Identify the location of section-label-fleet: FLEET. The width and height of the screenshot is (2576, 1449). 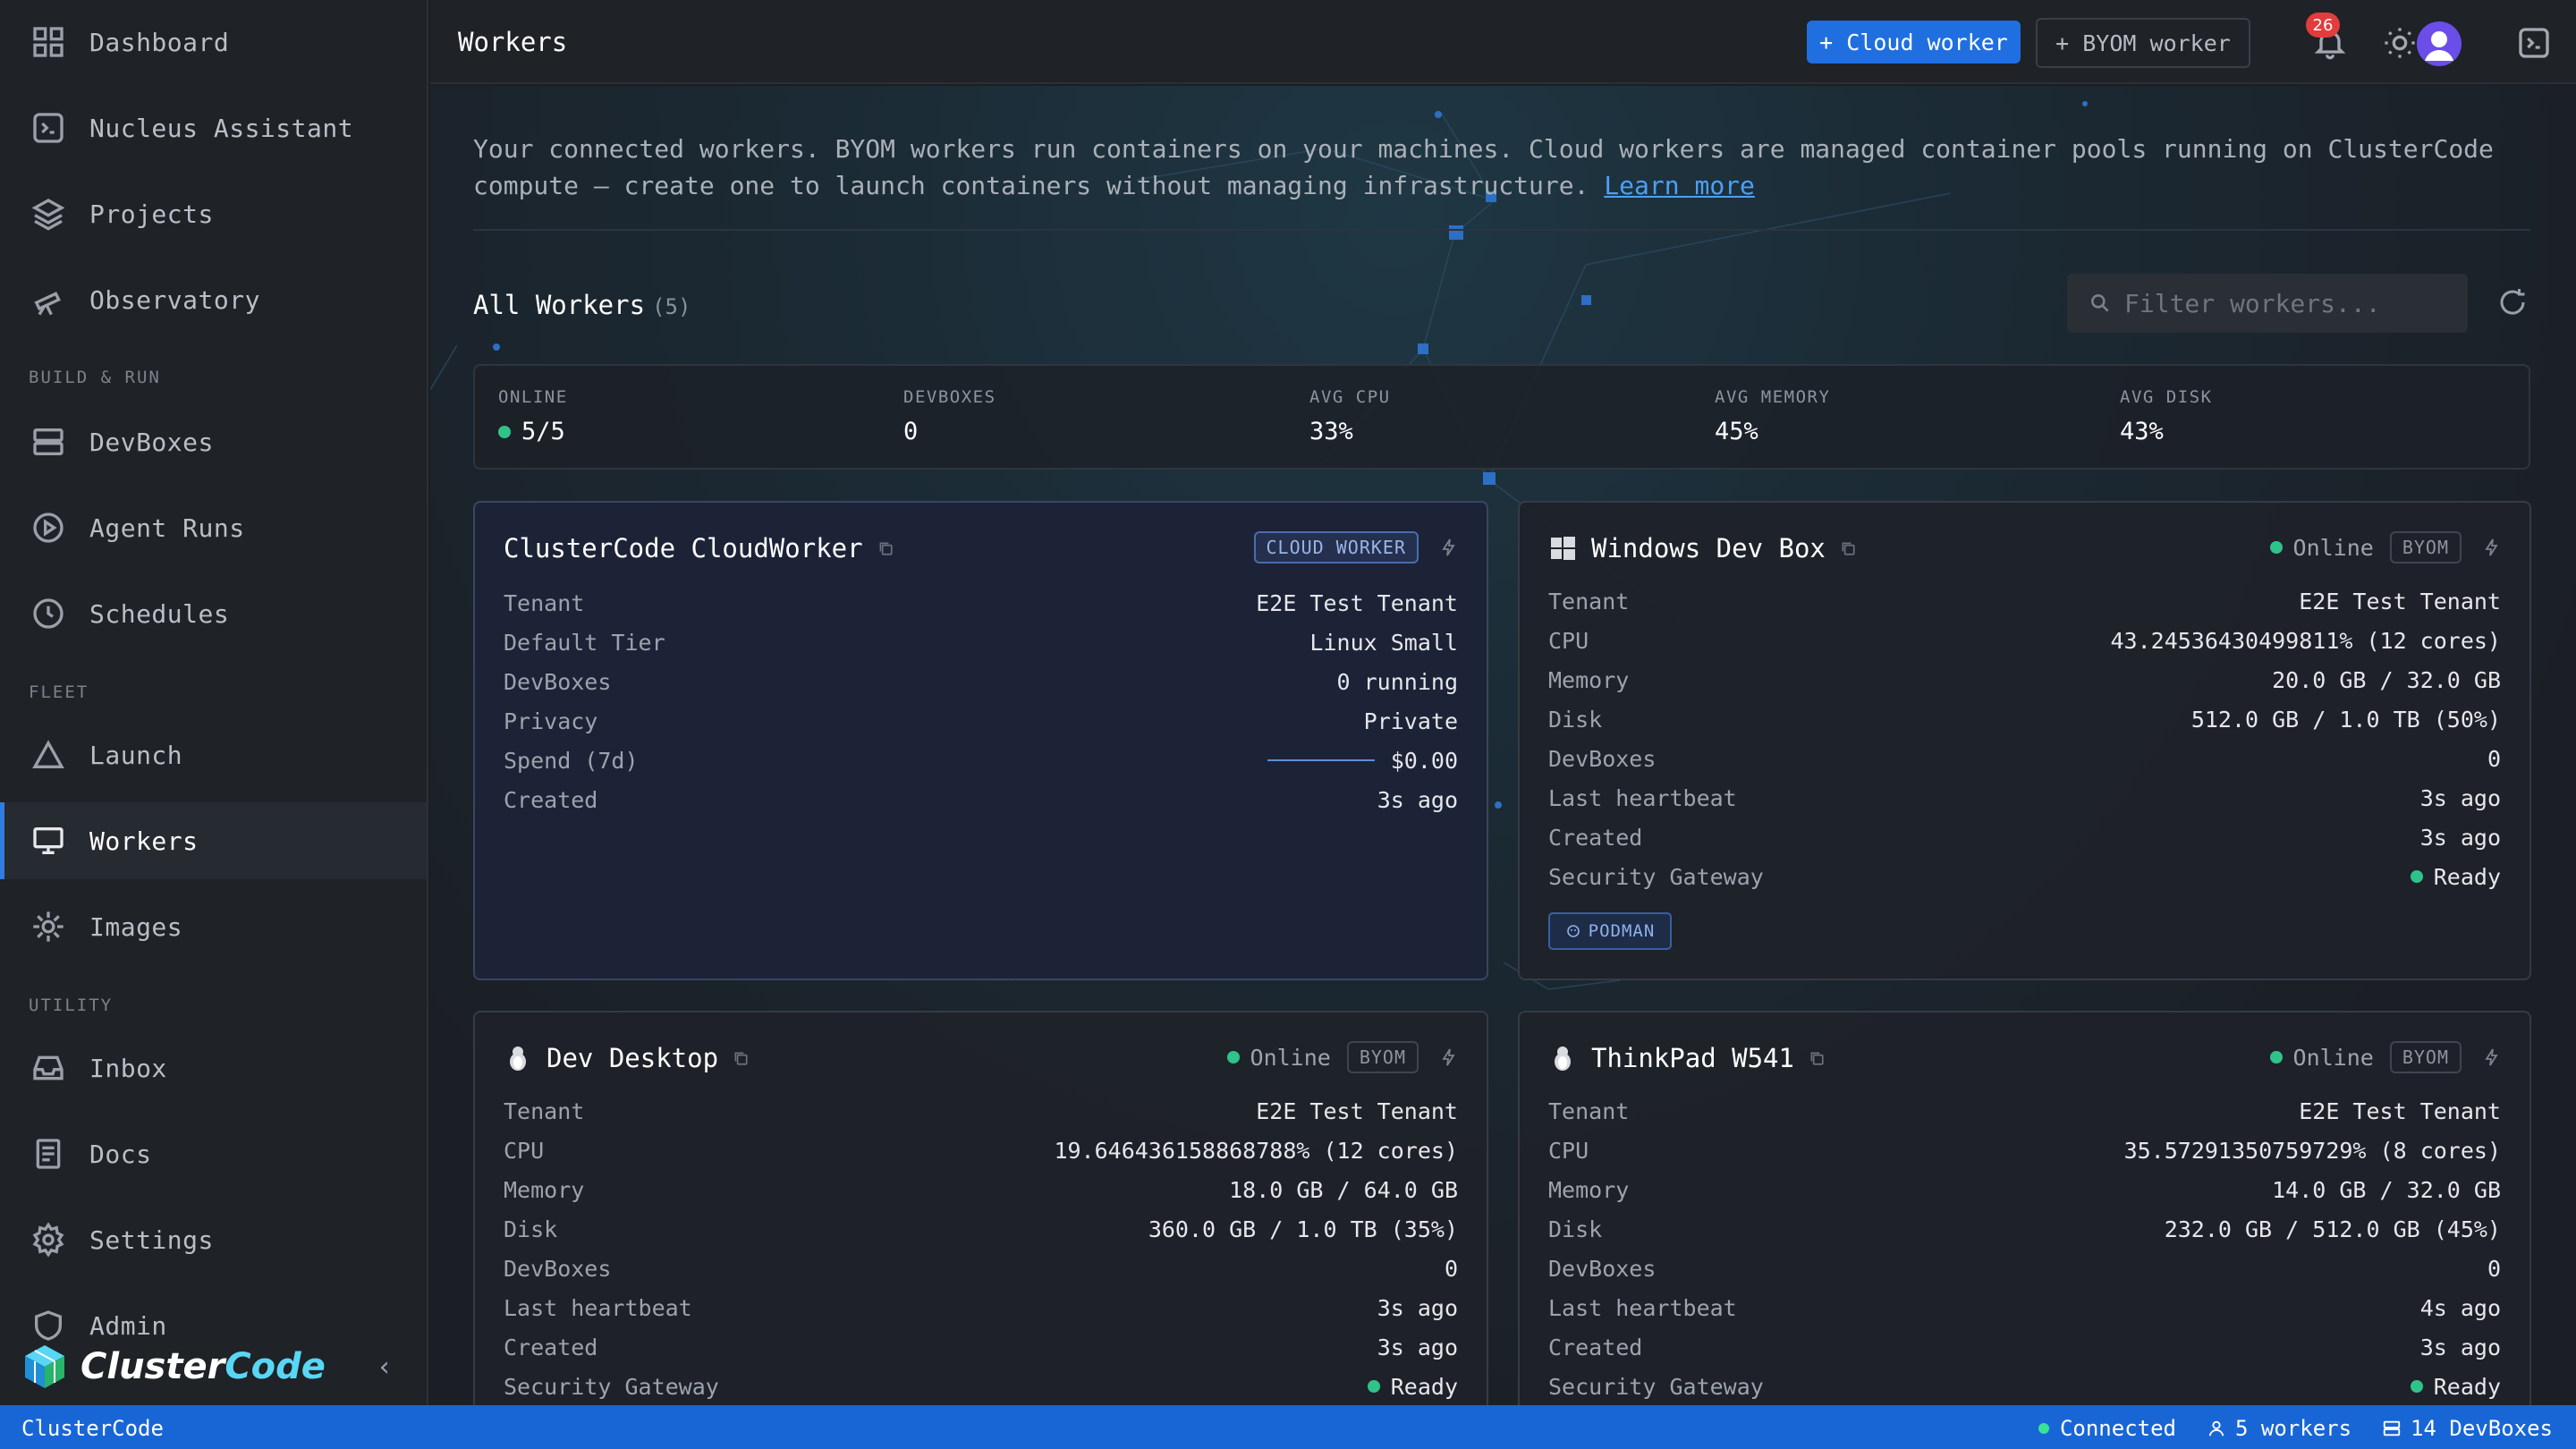
(59, 692).